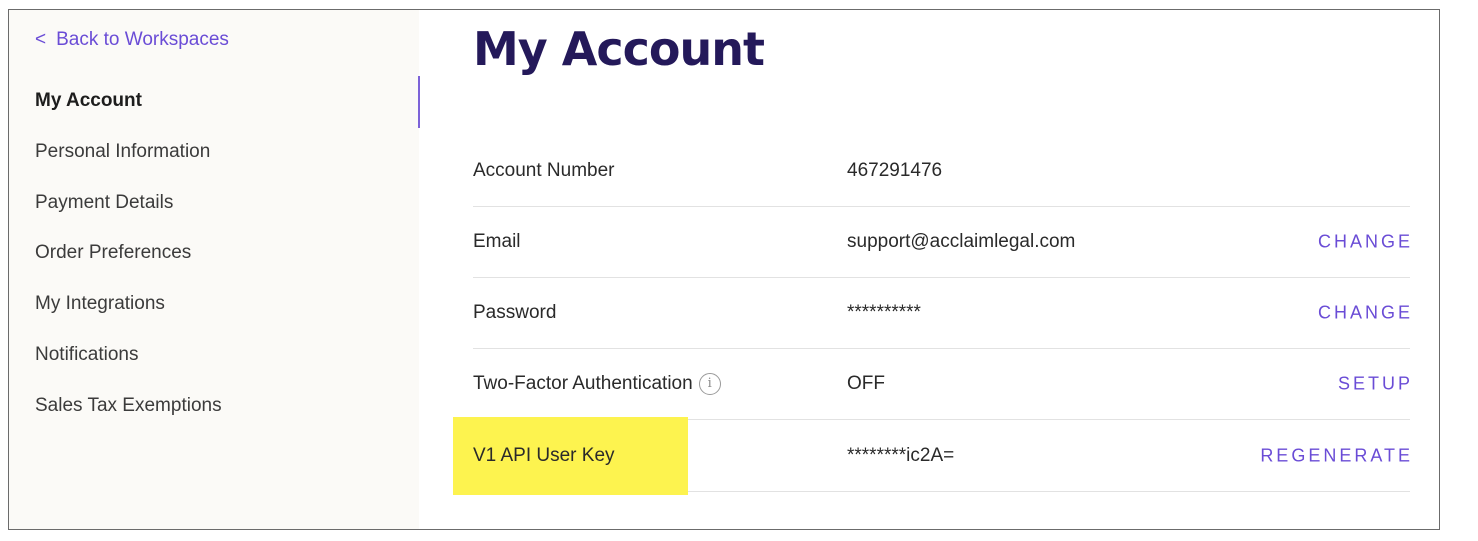  I want to click on account-number-label: Account Number, so click(544, 170).